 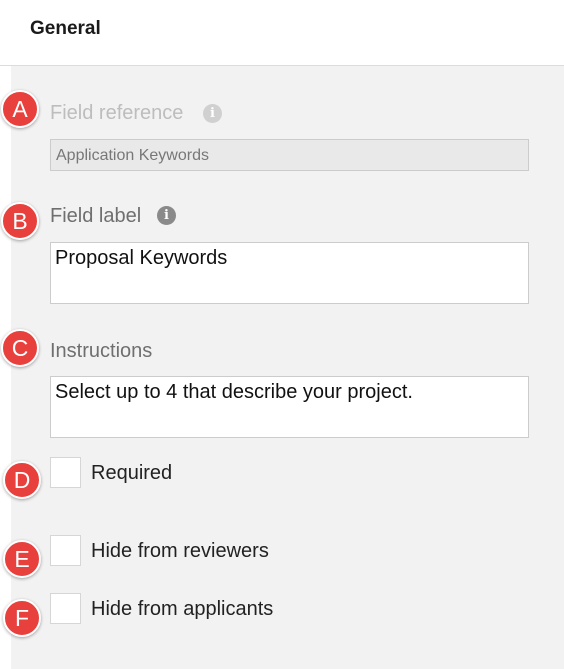 I want to click on annotation-marker-f: F, so click(x=22, y=618).